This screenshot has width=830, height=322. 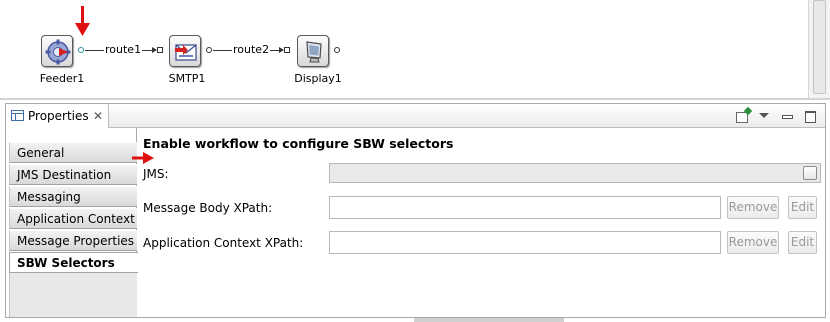 I want to click on feeder-node, so click(x=57, y=51).